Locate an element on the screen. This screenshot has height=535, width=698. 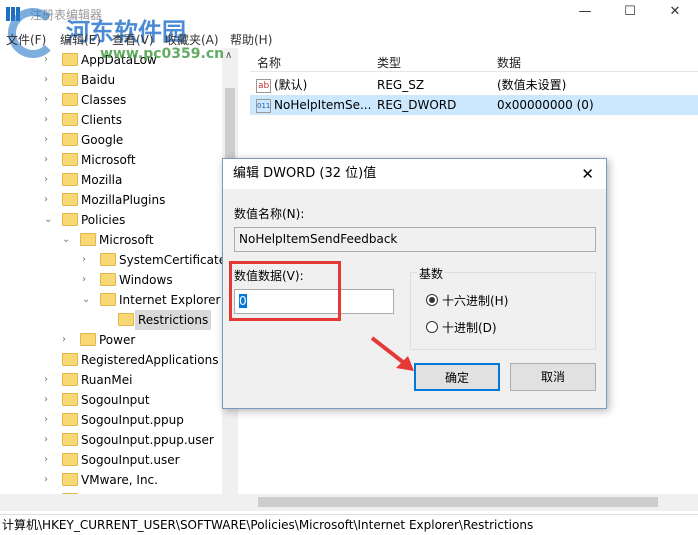
dialog-title: 编辑 DWORD (32 位)值 is located at coordinates (305, 173).